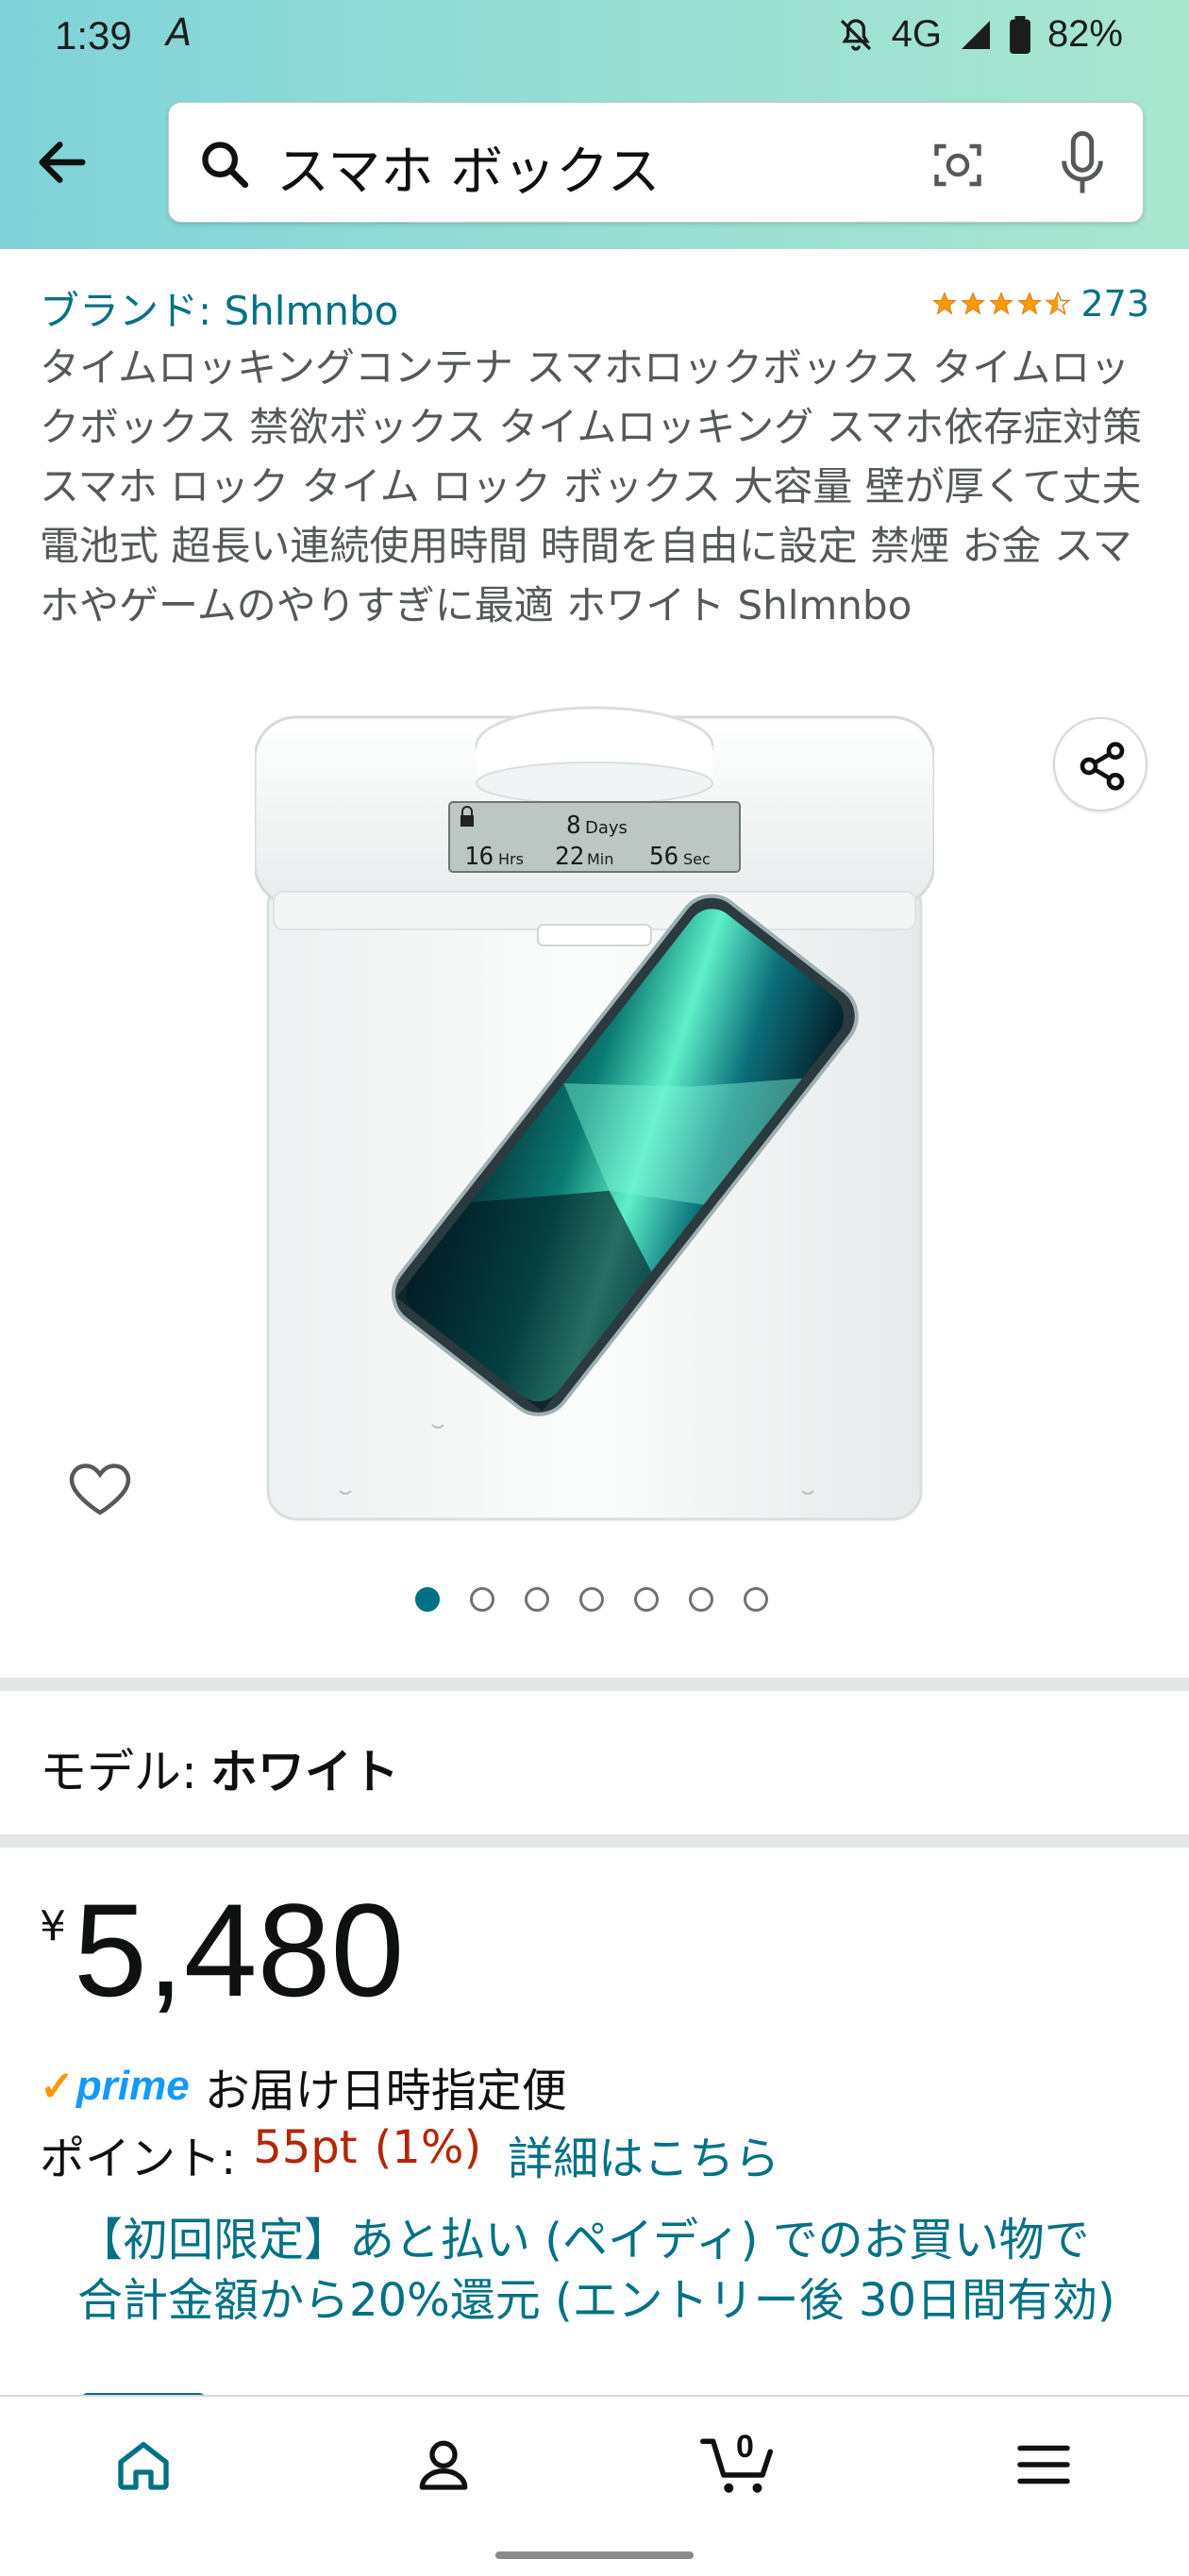 The width and height of the screenshot is (1189, 2576). Describe the element at coordinates (93, 35) in the screenshot. I see `status-time: 1:39` at that location.